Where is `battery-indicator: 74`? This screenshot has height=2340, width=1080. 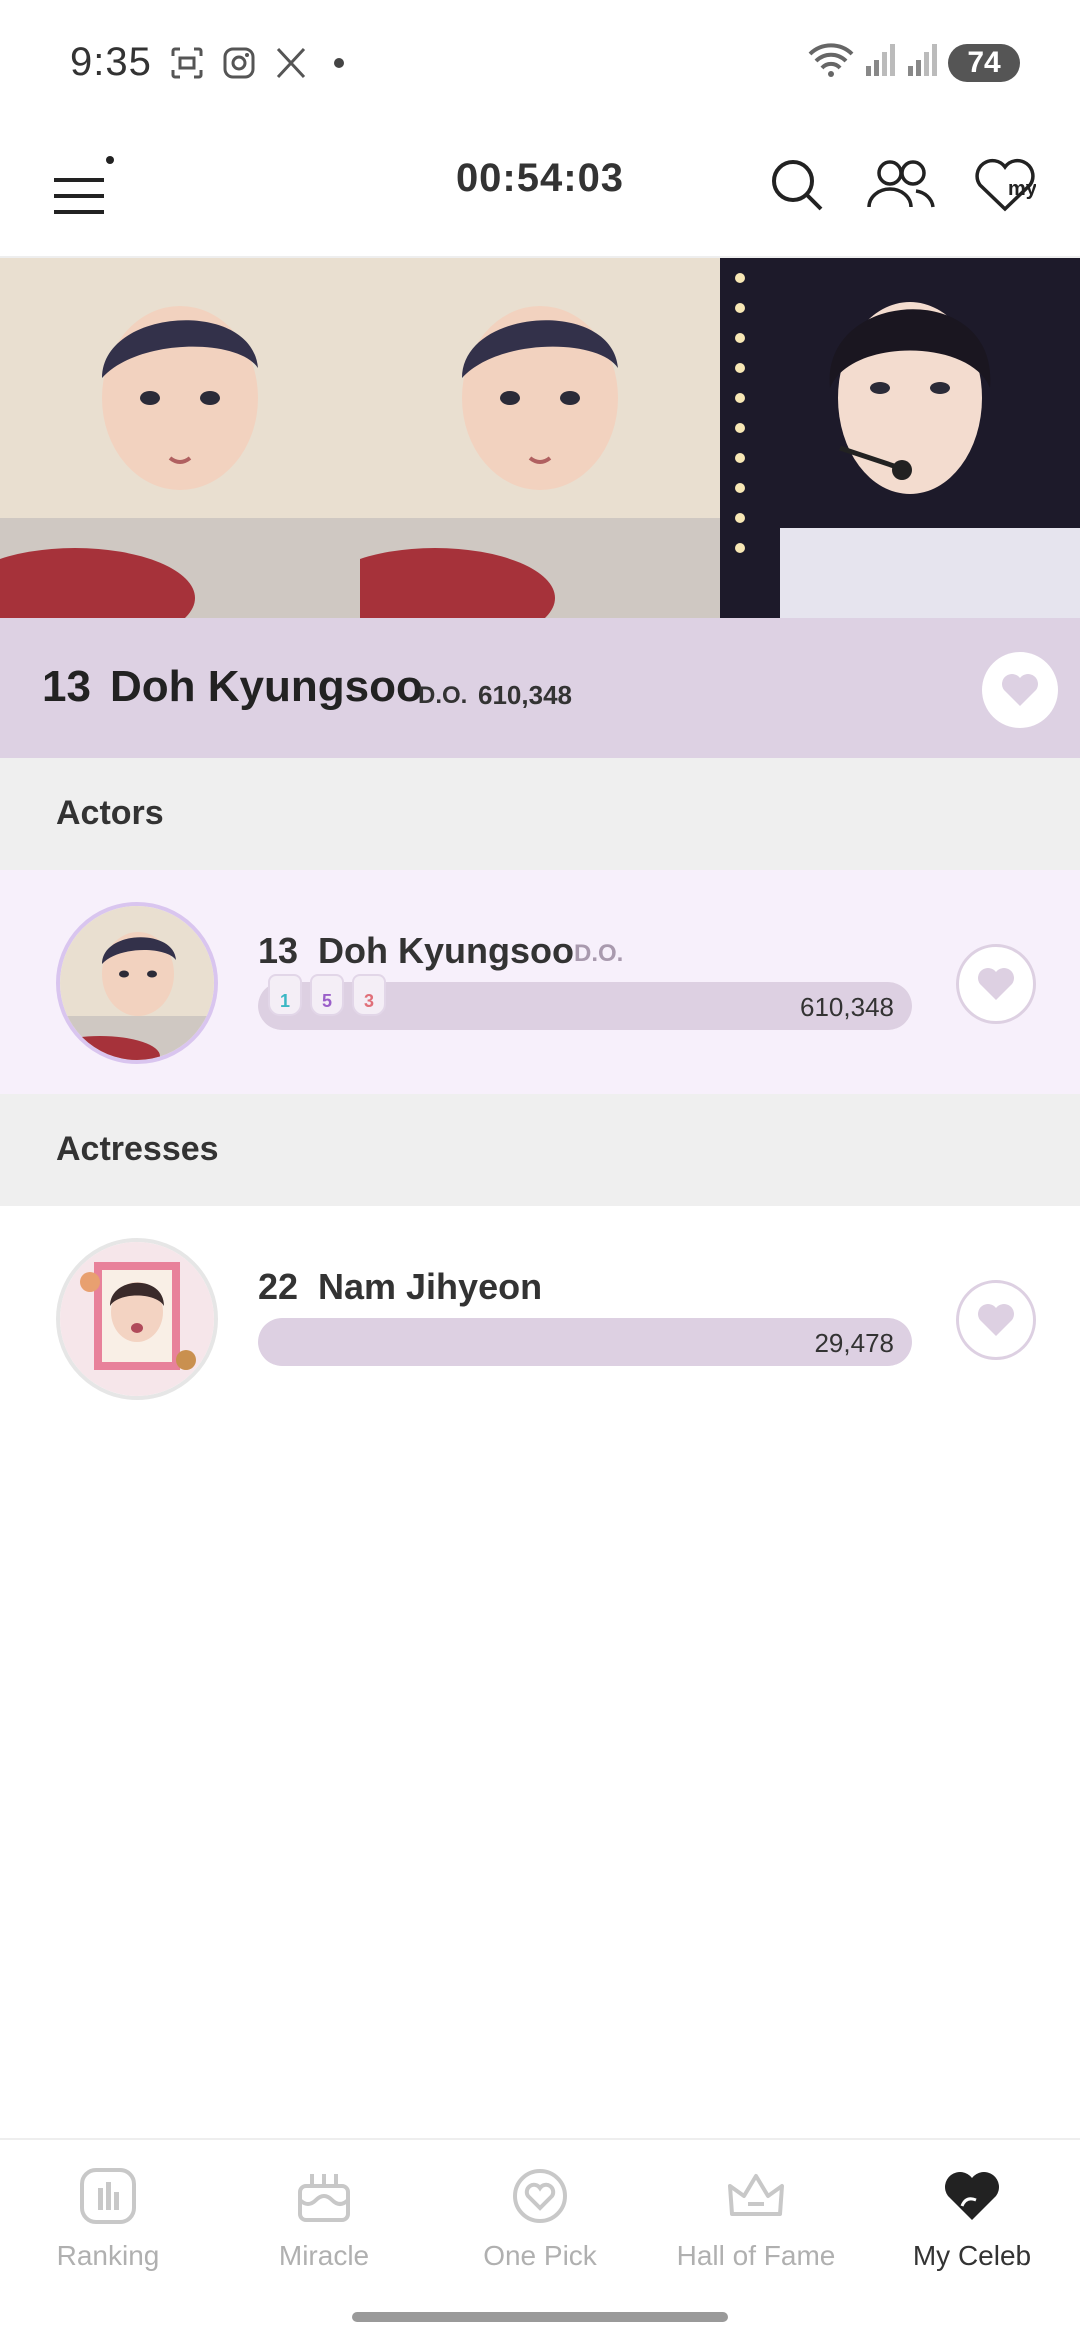
battery-indicator: 74 is located at coordinates (984, 62).